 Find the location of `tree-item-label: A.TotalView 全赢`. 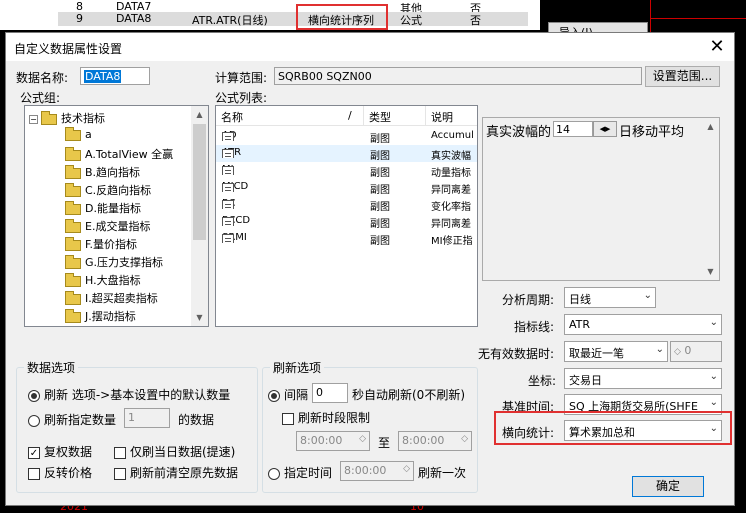

tree-item-label: A.TotalView 全赢 is located at coordinates (129, 154).